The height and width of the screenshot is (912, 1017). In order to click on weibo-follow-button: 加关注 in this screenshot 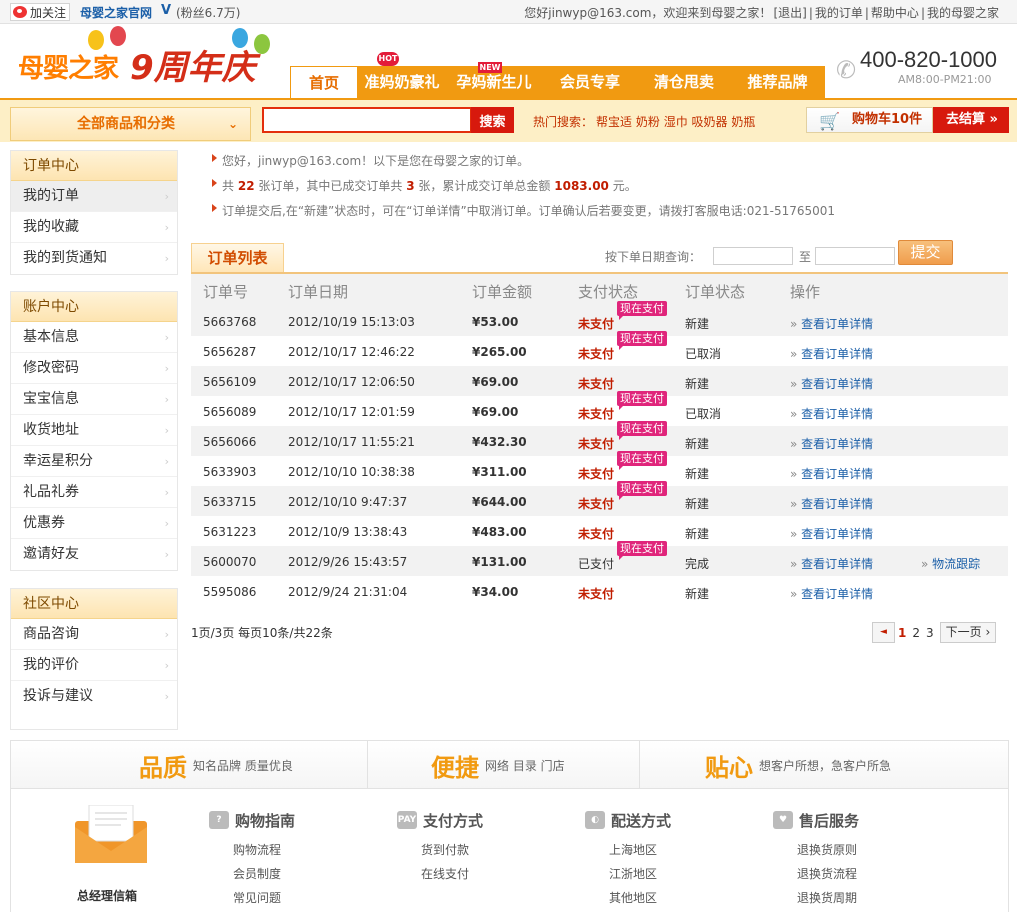, I will do `click(40, 12)`.